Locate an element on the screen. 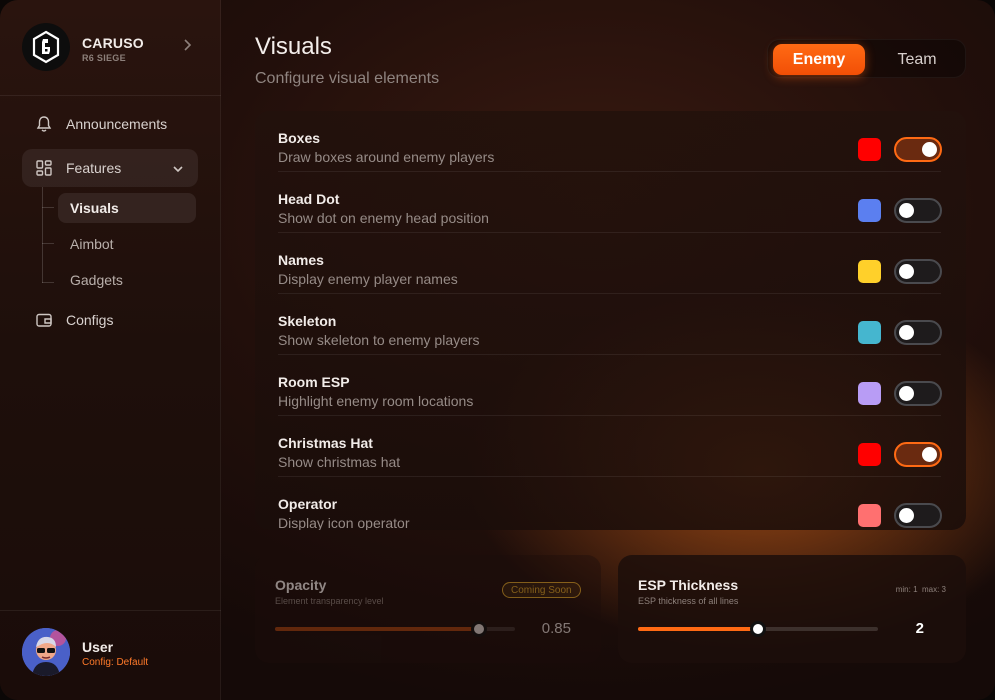 This screenshot has width=995, height=700. r6-logo-icon is located at coordinates (46, 47).